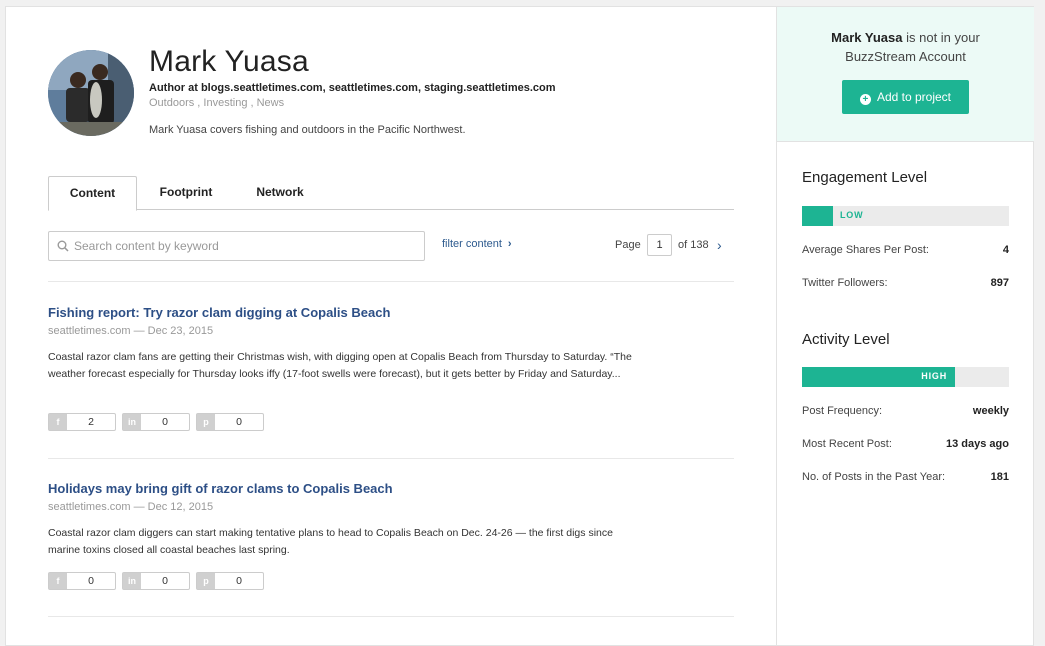 This screenshot has width=1045, height=646. I want to click on page-label: Page, so click(628, 245).